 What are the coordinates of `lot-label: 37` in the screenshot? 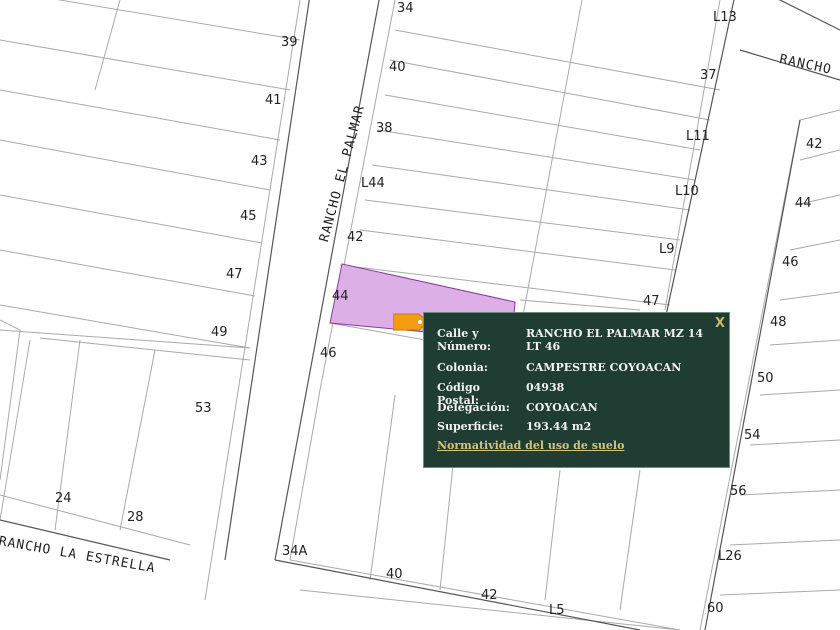 It's located at (708, 75).